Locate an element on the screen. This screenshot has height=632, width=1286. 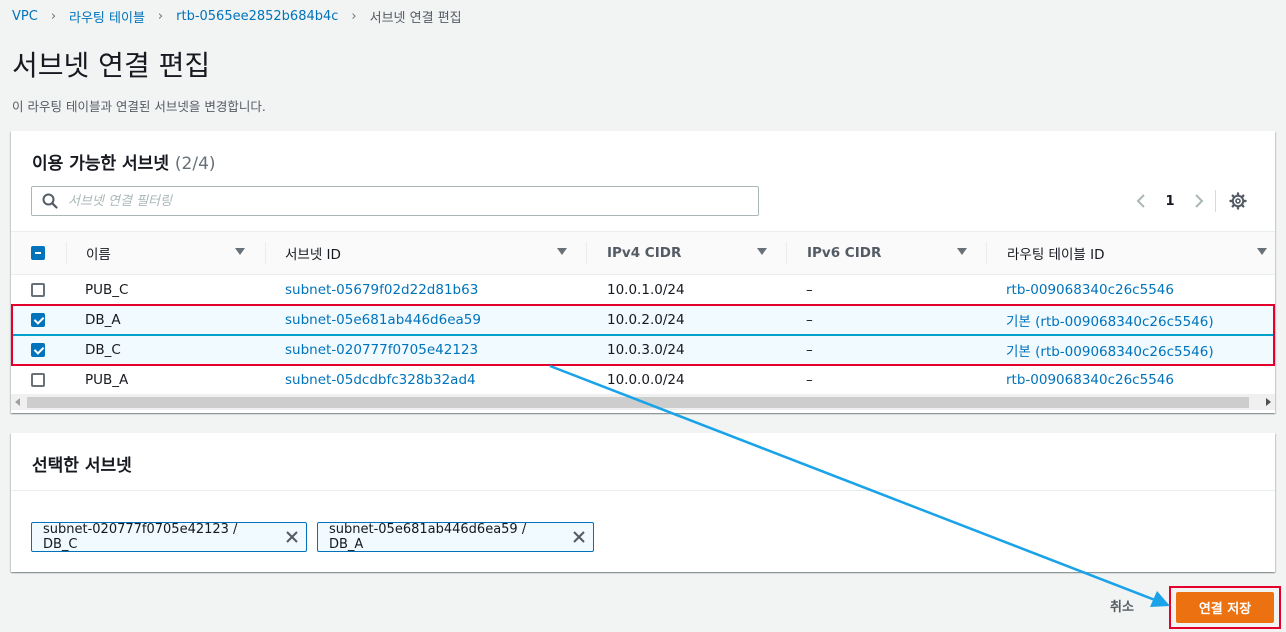
breadcrumb-route-tables: 라우팅 테이블 is located at coordinates (107, 16).